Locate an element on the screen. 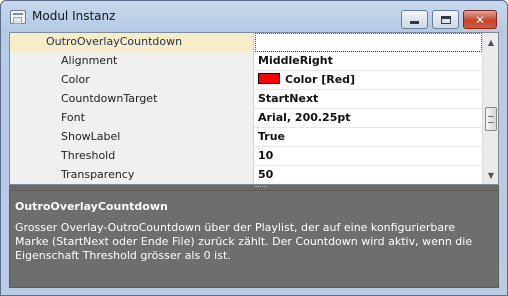 This screenshot has width=508, height=296. property-name: Color is located at coordinates (141, 80).